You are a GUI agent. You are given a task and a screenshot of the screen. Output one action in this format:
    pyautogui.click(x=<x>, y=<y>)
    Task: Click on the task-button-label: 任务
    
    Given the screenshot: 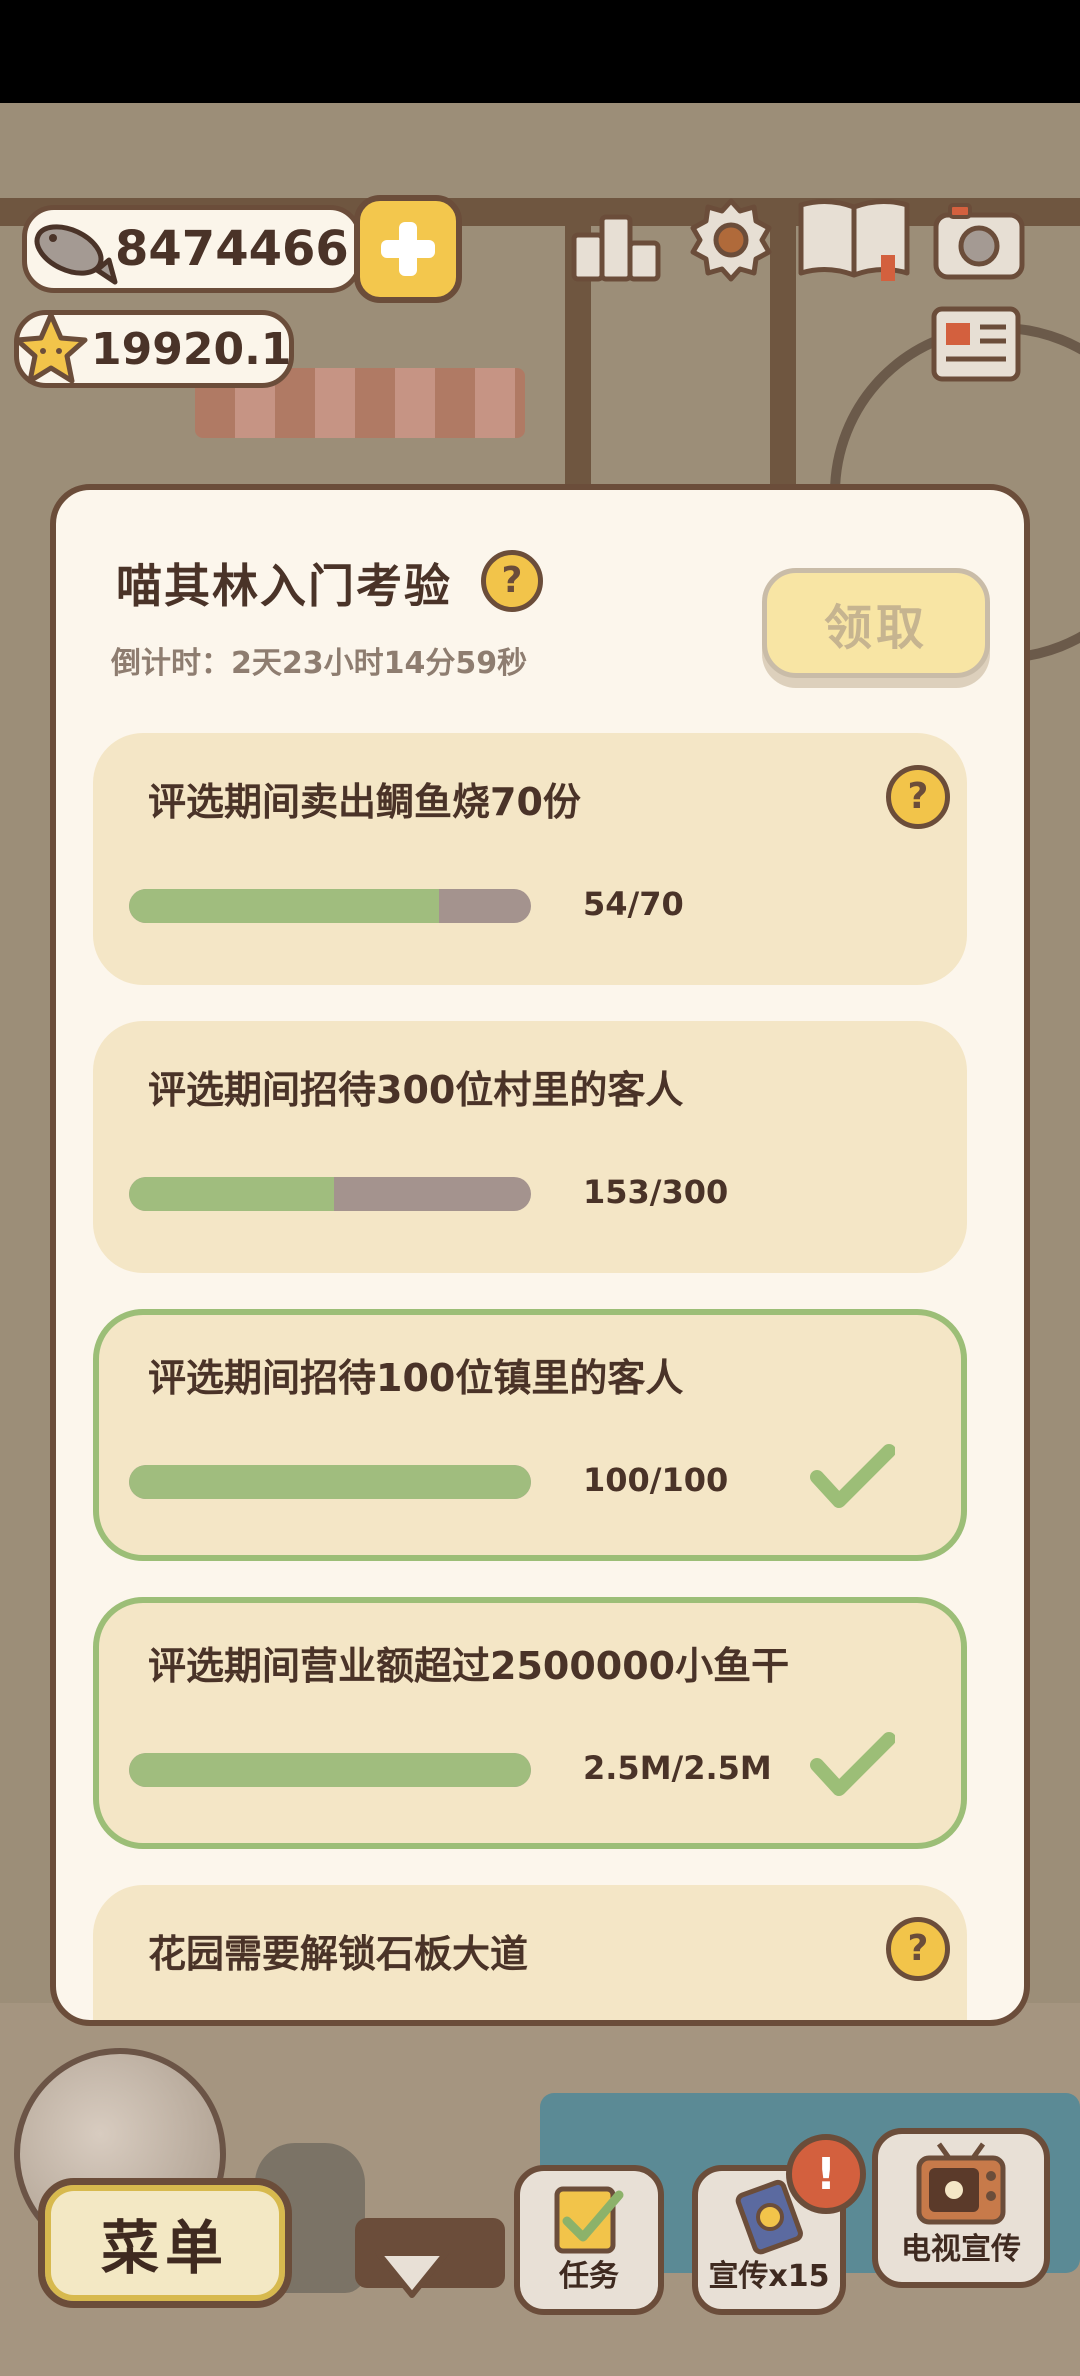 What is the action you would take?
    pyautogui.click(x=589, y=2276)
    